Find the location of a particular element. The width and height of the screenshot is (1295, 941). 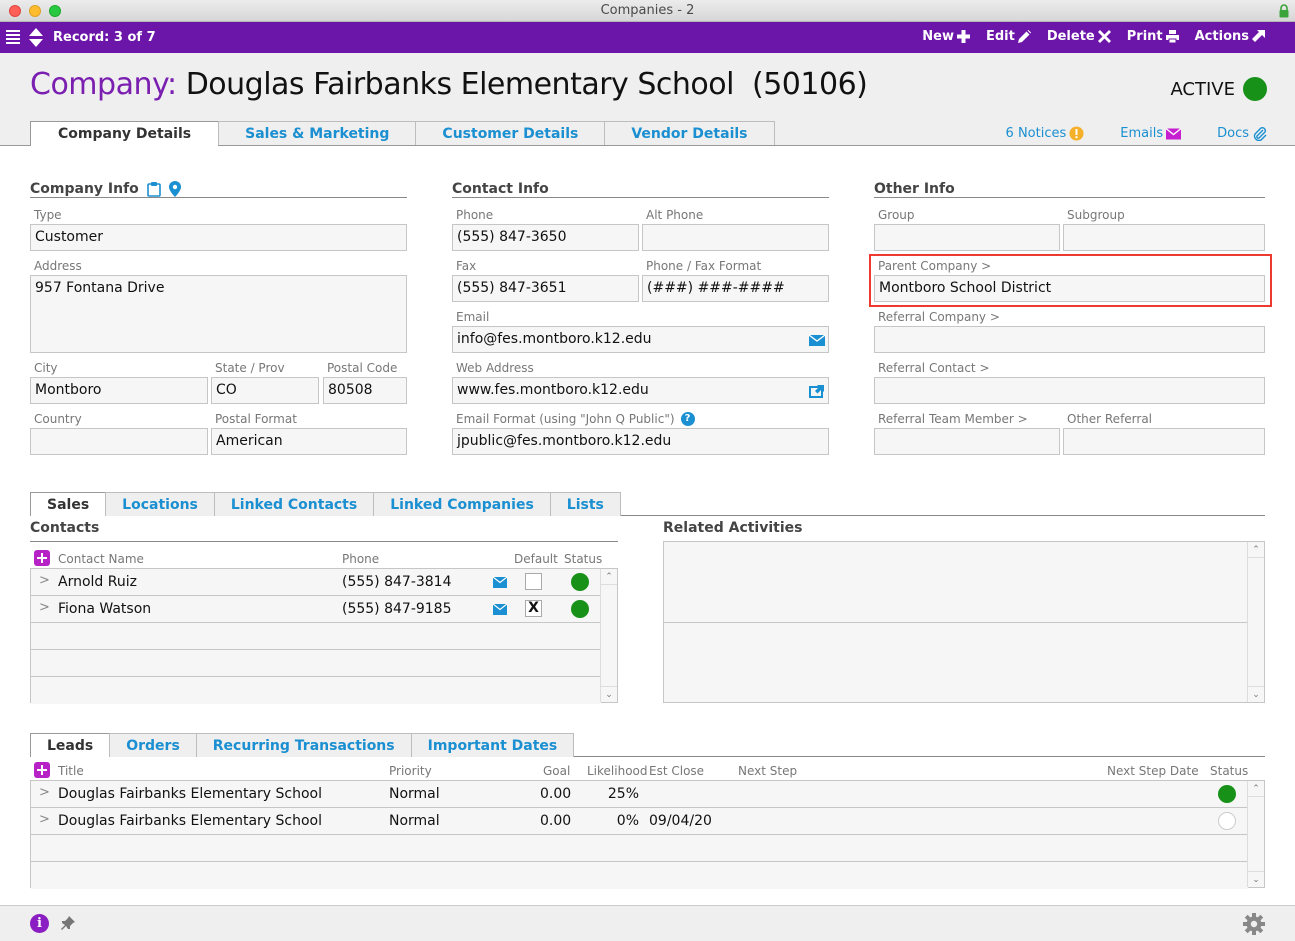

postal-format-input: American is located at coordinates (309, 441).